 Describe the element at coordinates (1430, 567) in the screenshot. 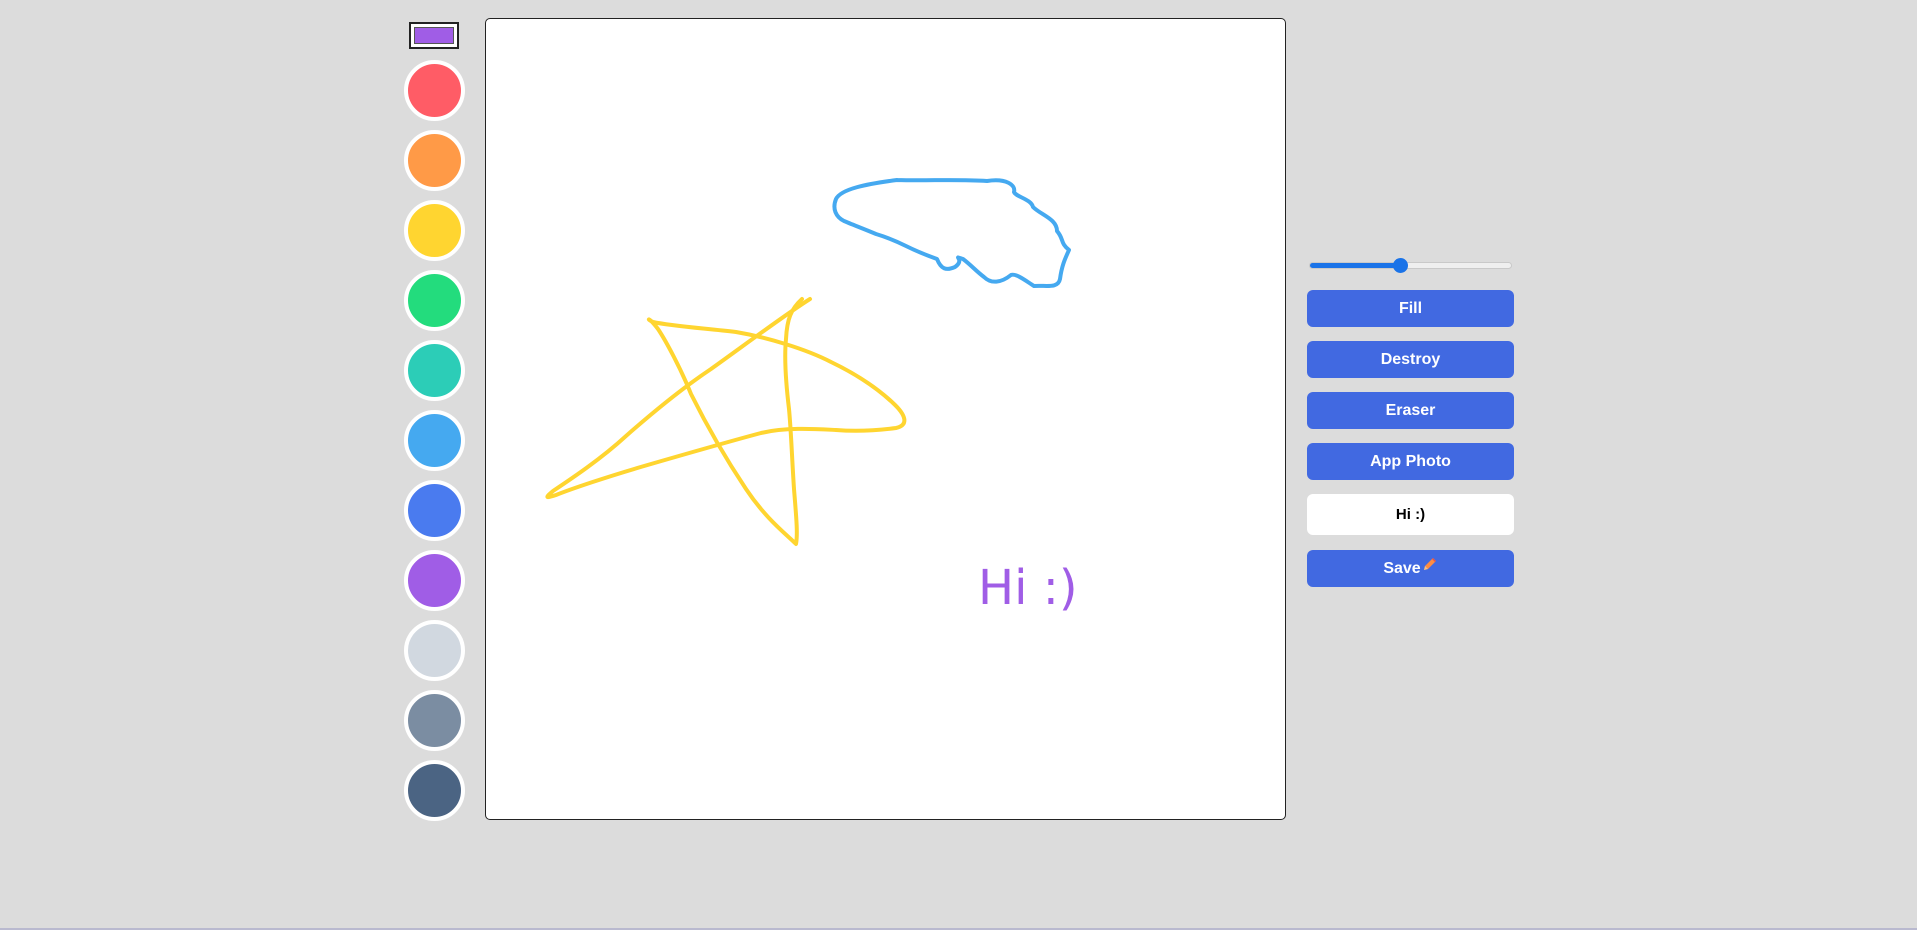

I see `pencil-icon` at that location.